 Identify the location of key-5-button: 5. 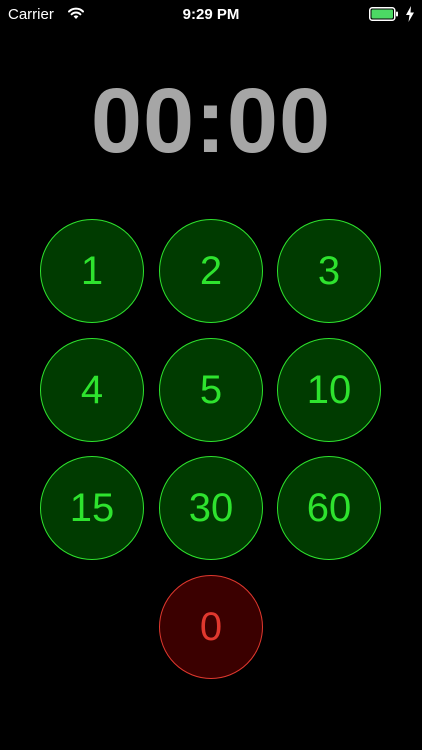
(211, 390).